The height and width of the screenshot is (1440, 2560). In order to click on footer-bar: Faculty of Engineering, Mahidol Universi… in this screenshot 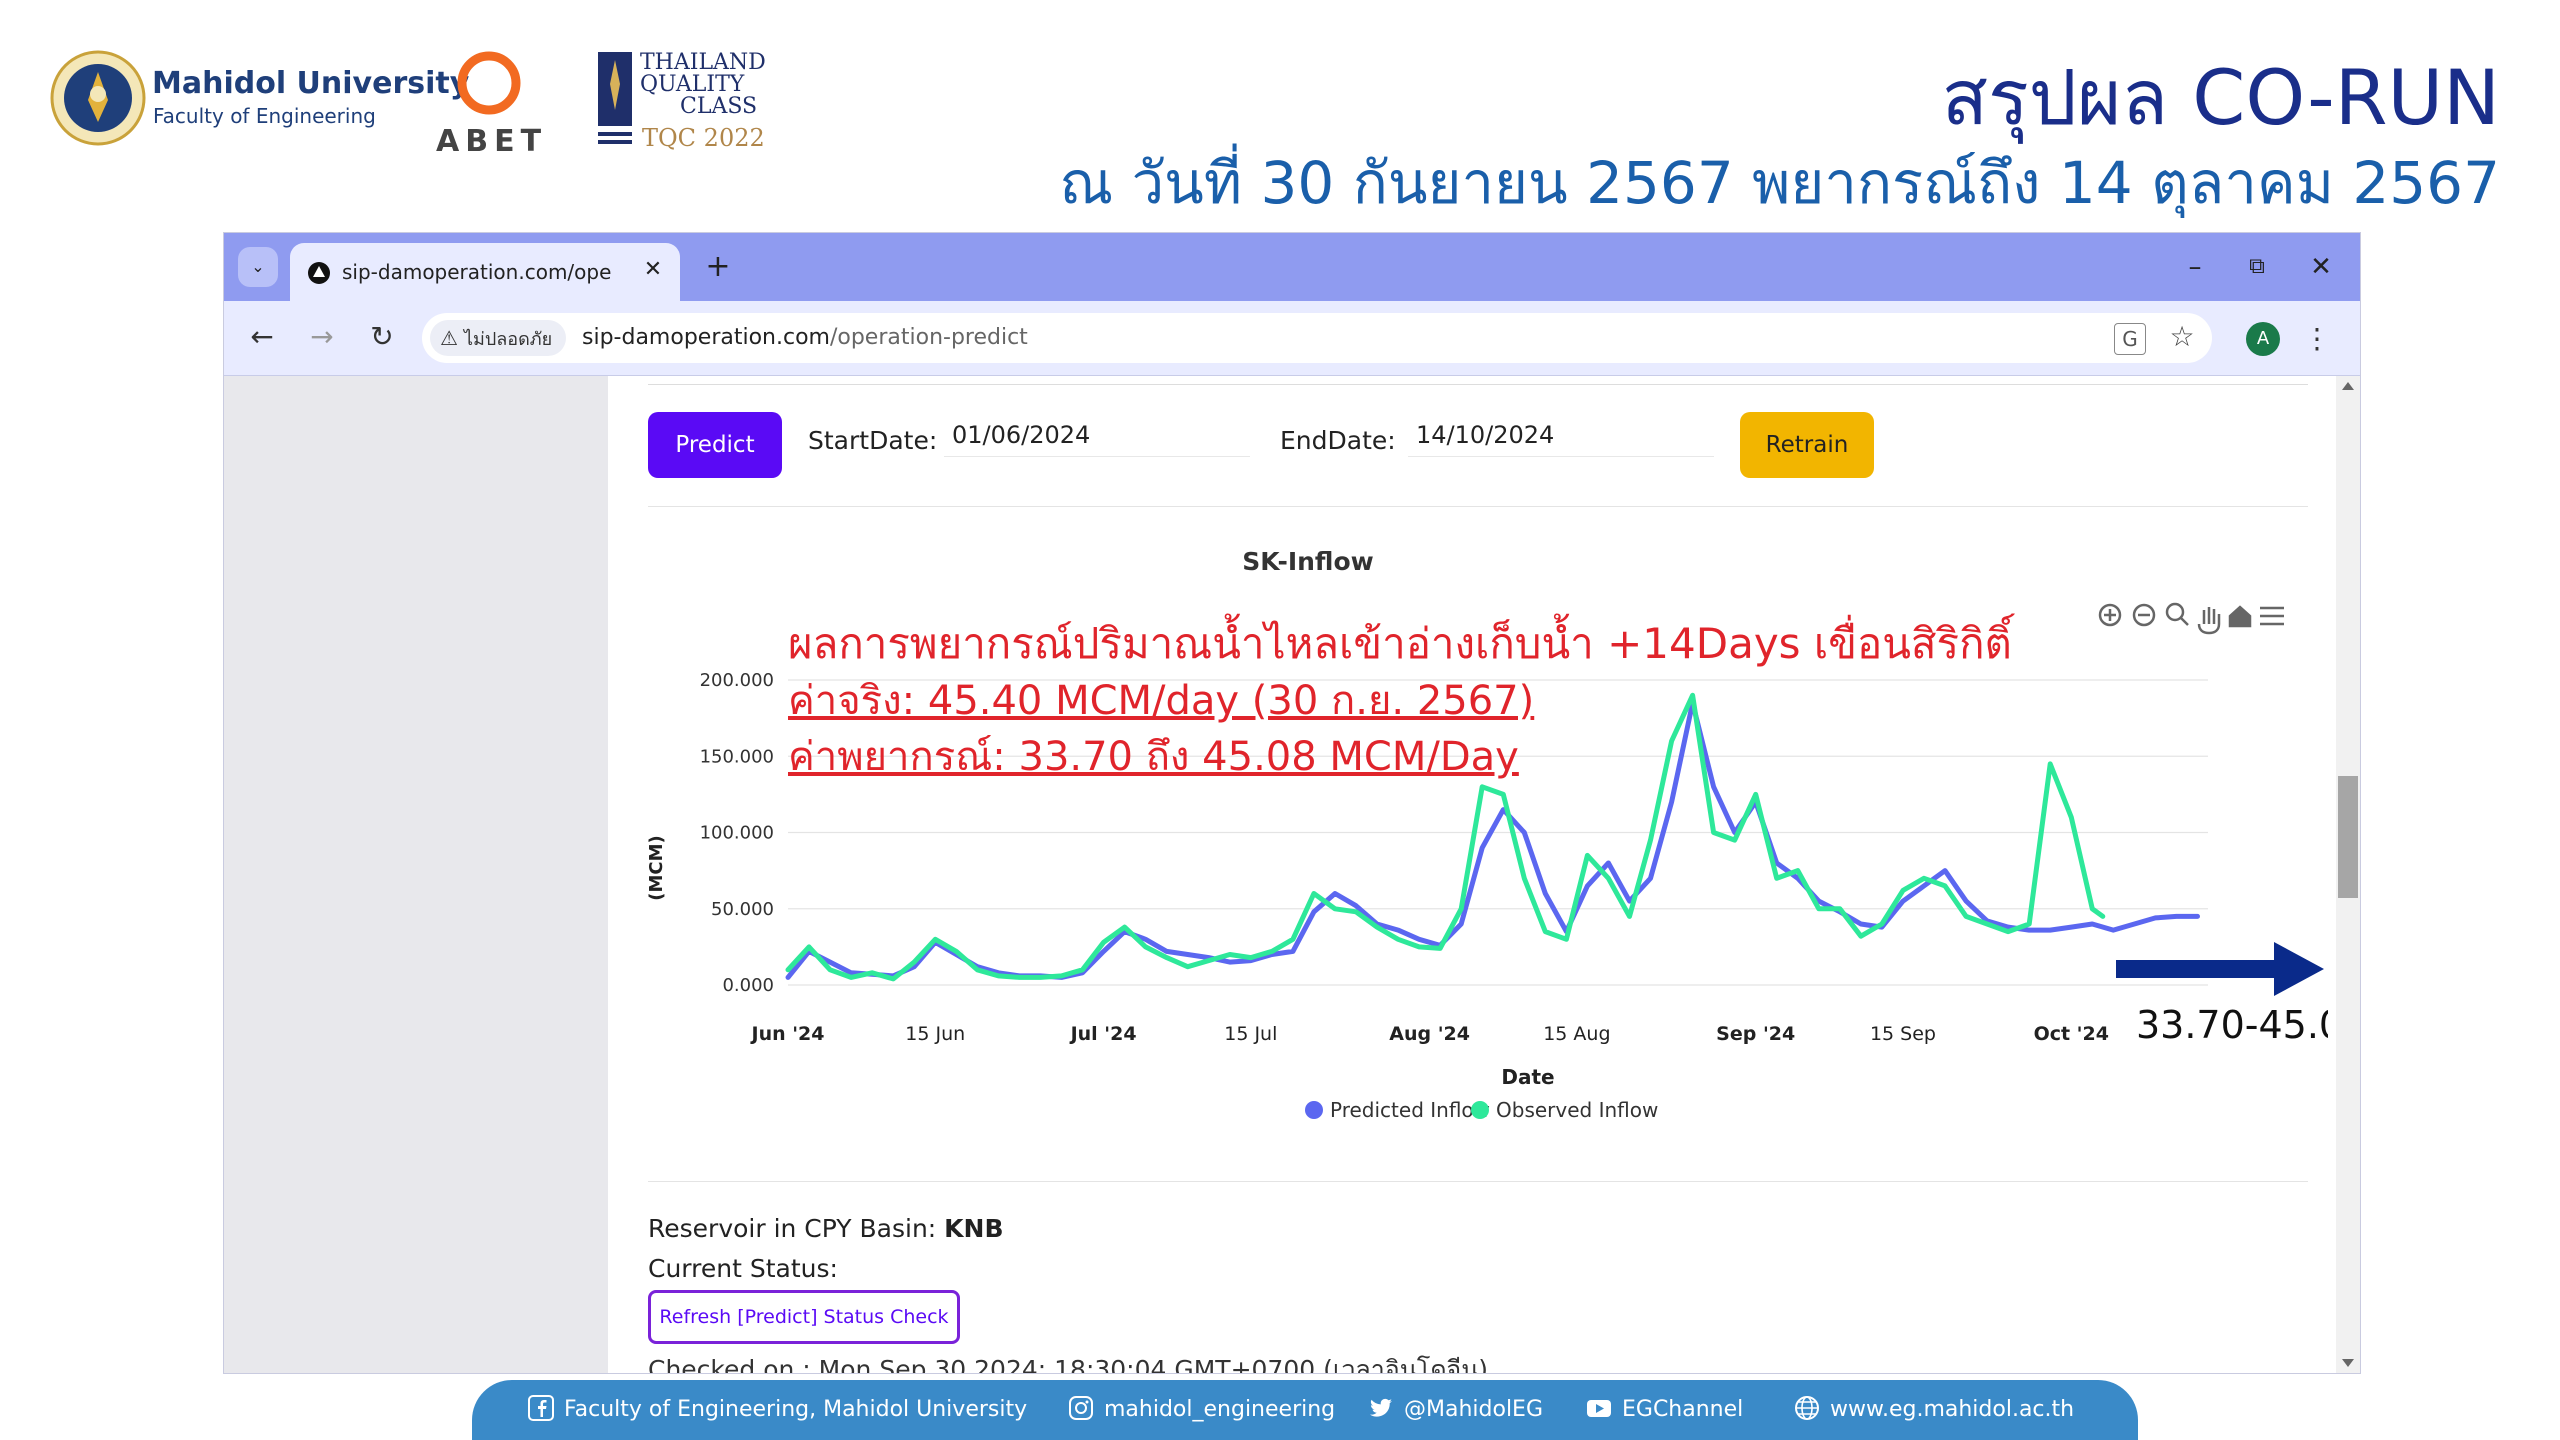, I will do `click(1305, 1410)`.